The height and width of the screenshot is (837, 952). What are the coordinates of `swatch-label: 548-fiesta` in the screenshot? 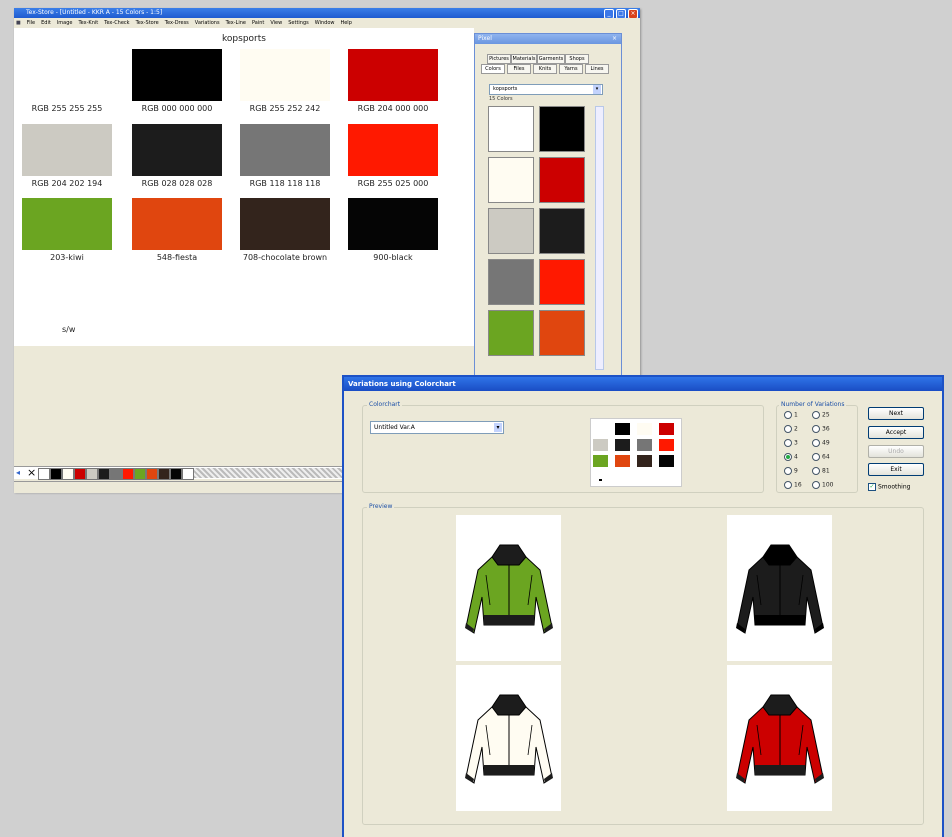 It's located at (177, 257).